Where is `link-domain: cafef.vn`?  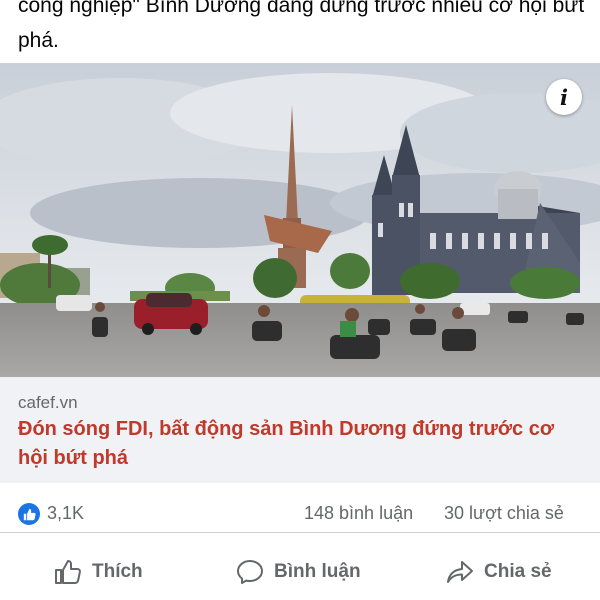
link-domain: cafef.vn is located at coordinates (48, 402).